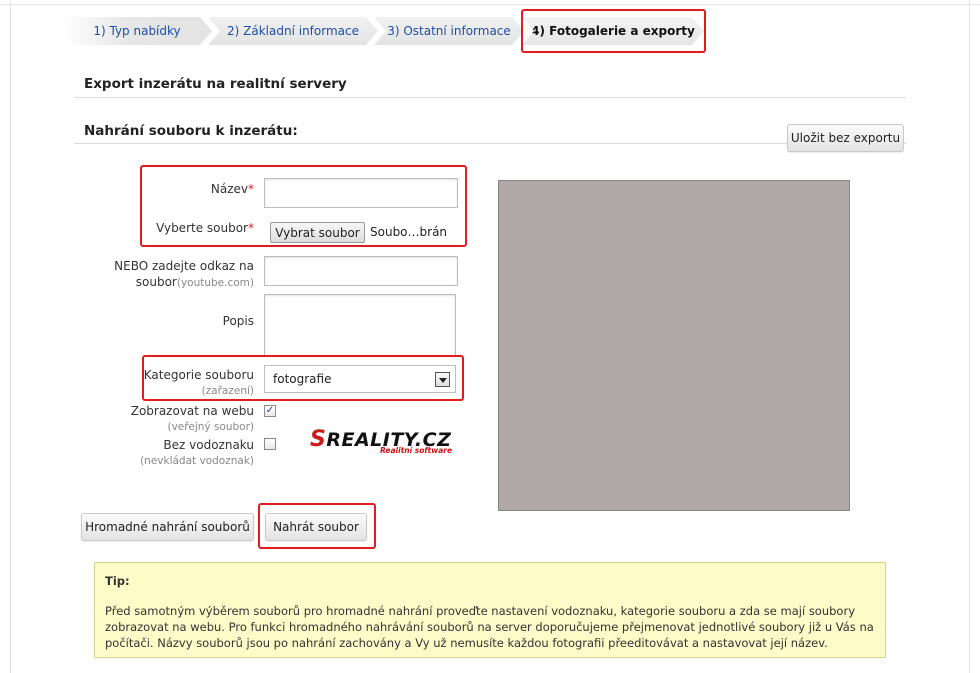 The width and height of the screenshot is (980, 673). Describe the element at coordinates (845, 138) in the screenshot. I see `save-without-export-button: Uložit bez exportu` at that location.